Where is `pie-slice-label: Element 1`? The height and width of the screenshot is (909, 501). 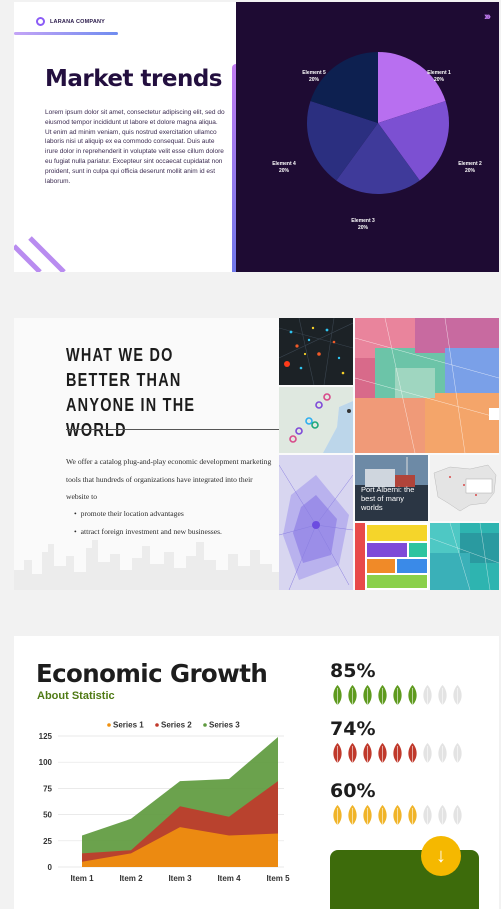
pie-slice-label: Element 1 is located at coordinates (439, 73).